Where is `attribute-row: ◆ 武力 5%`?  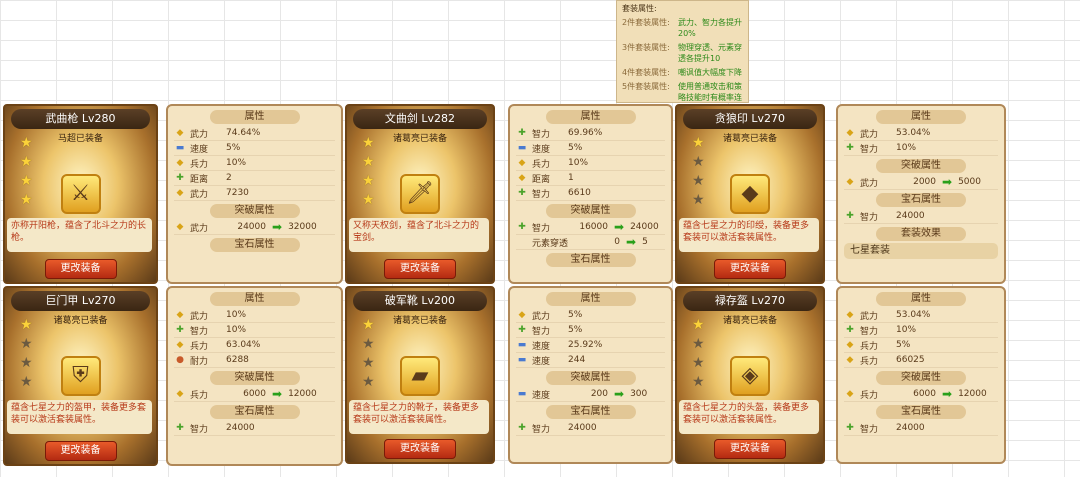 attribute-row: ◆ 武力 5% is located at coordinates (590, 315).